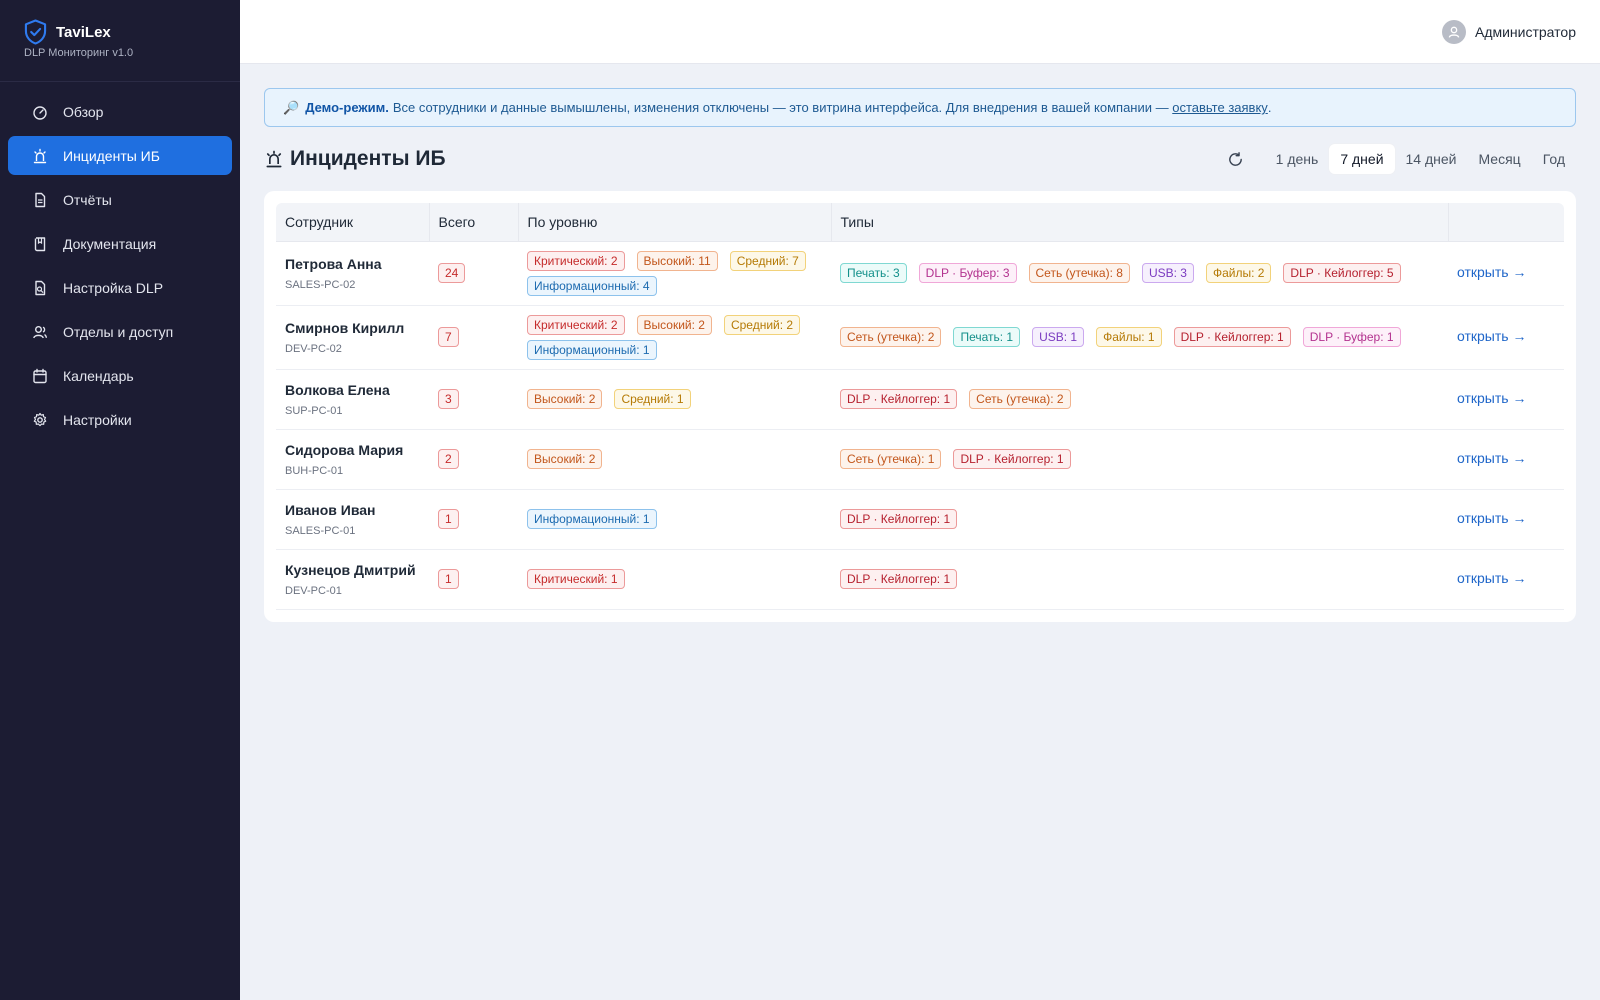 This screenshot has height=1000, width=1600. Describe the element at coordinates (1238, 273) in the screenshot. I see `type-badge: Файлы: 2` at that location.